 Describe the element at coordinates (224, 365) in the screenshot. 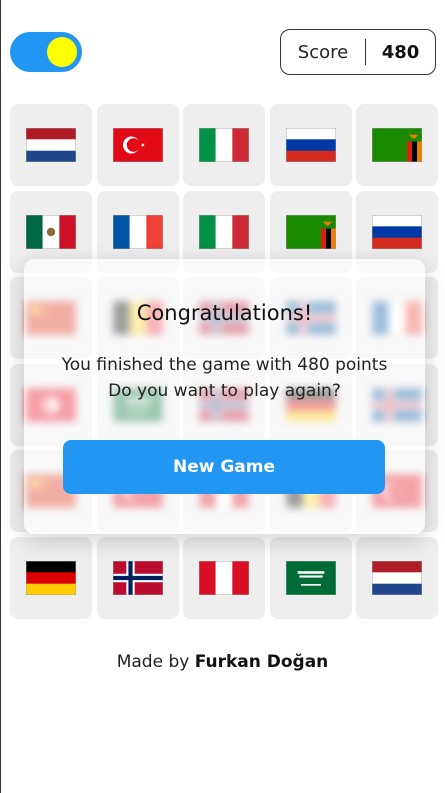

I see `dialog-message-score: You finished the game with 480 points` at that location.